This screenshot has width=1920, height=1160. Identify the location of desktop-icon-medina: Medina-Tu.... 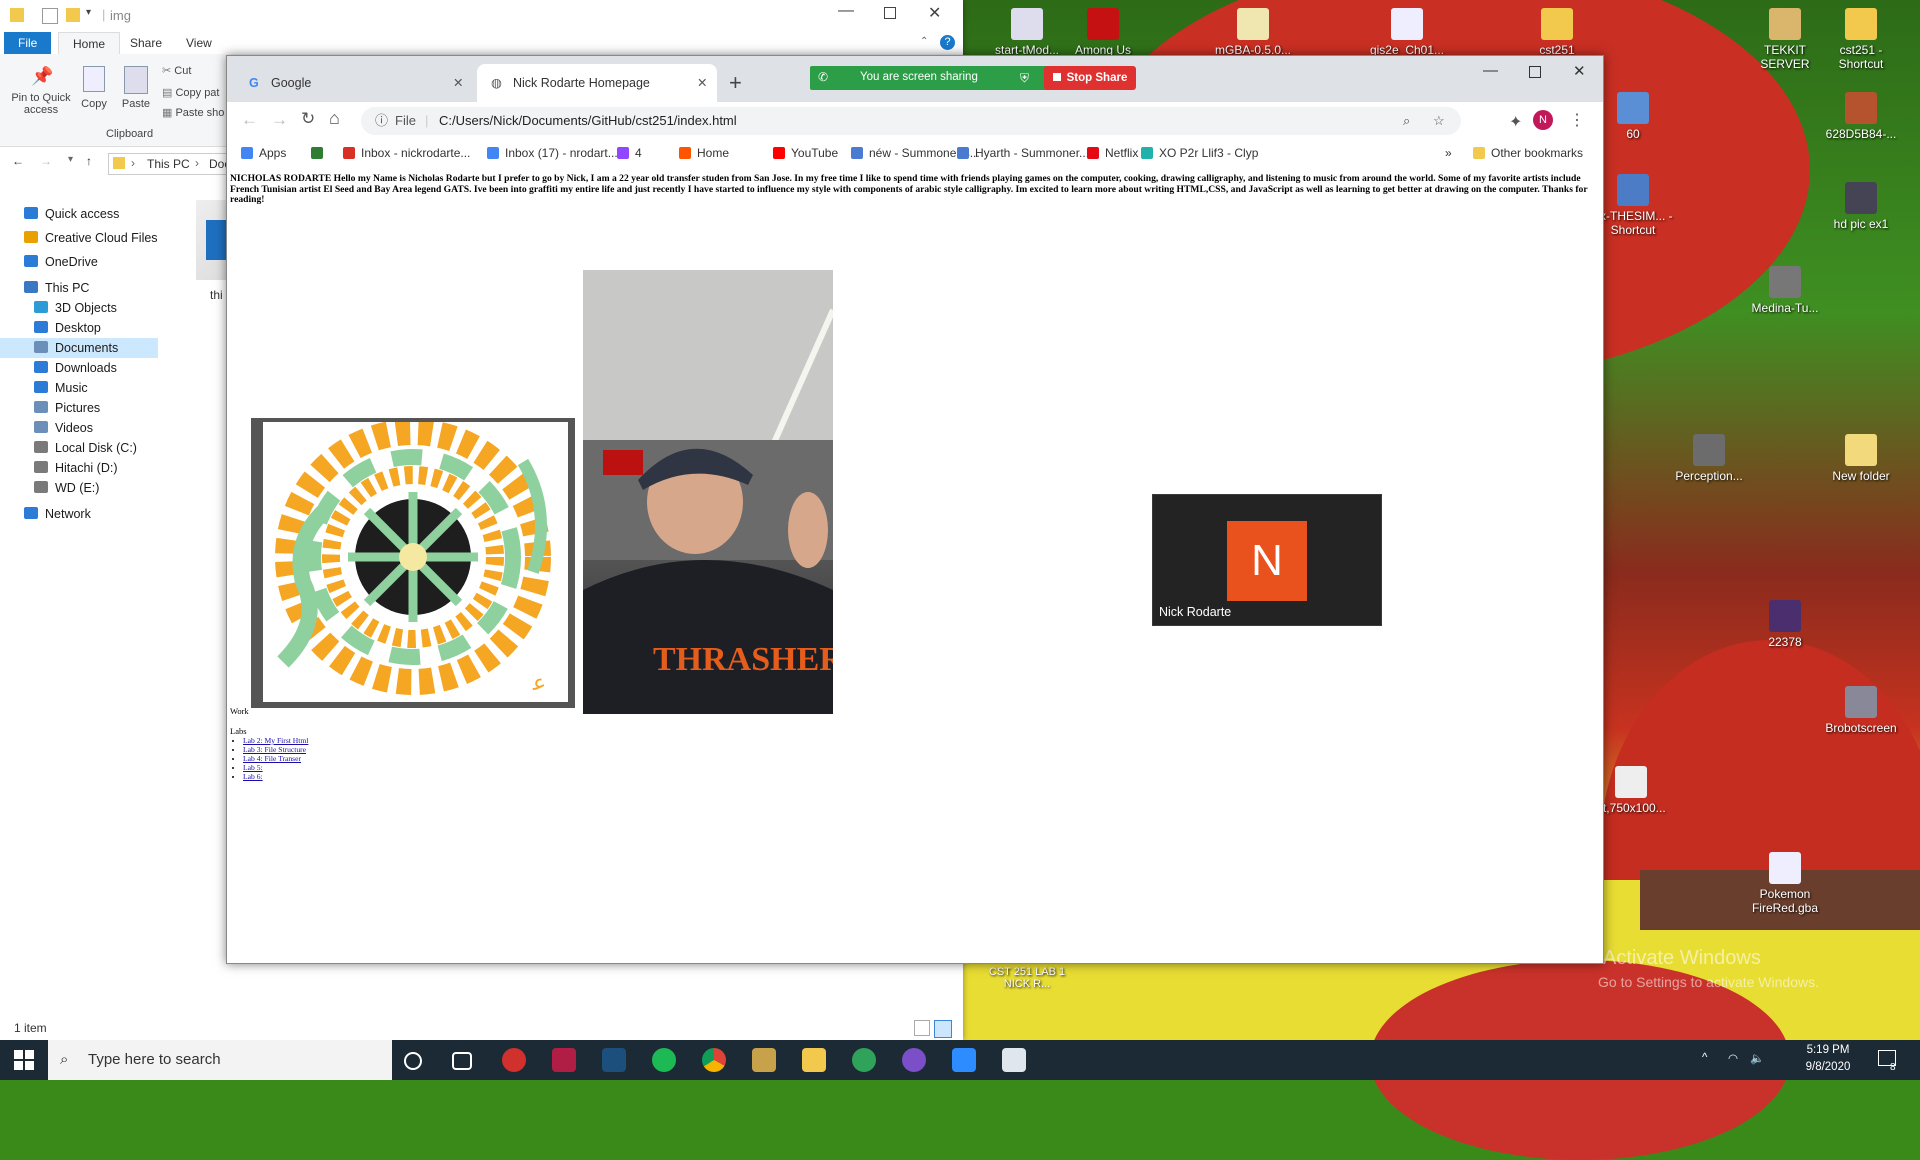
(1785, 290).